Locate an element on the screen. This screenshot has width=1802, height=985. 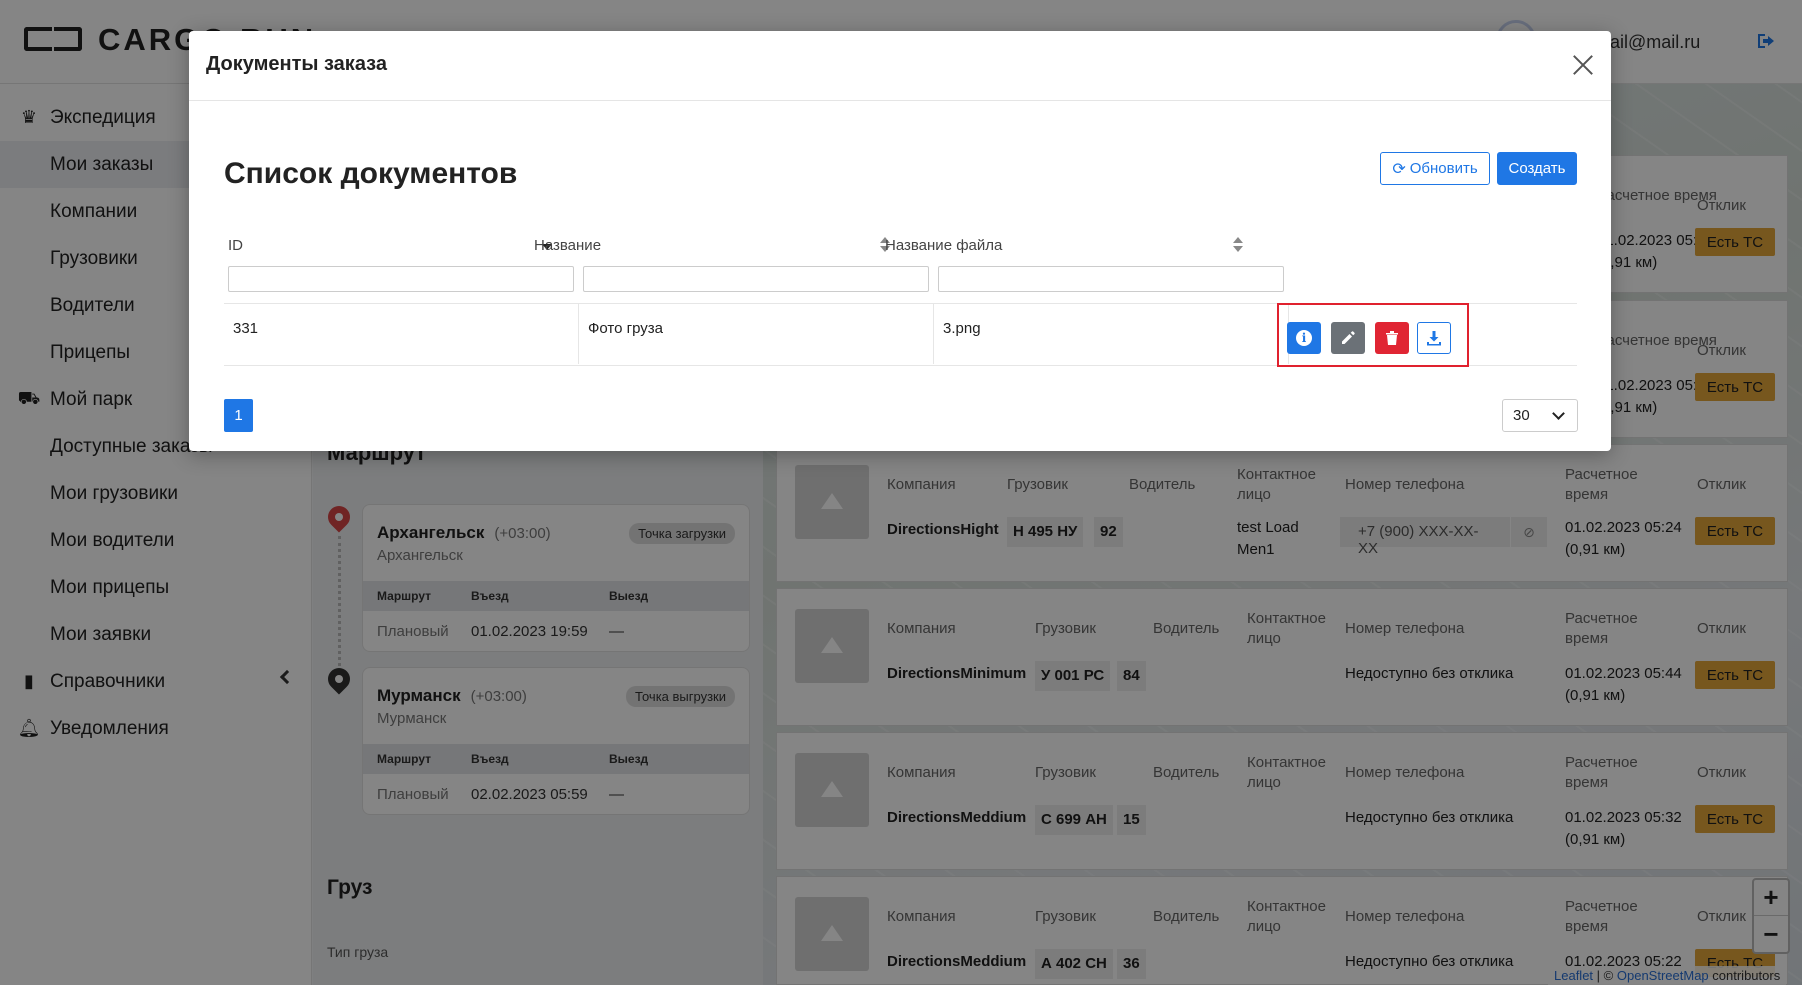
create-button: Создать is located at coordinates (1537, 168).